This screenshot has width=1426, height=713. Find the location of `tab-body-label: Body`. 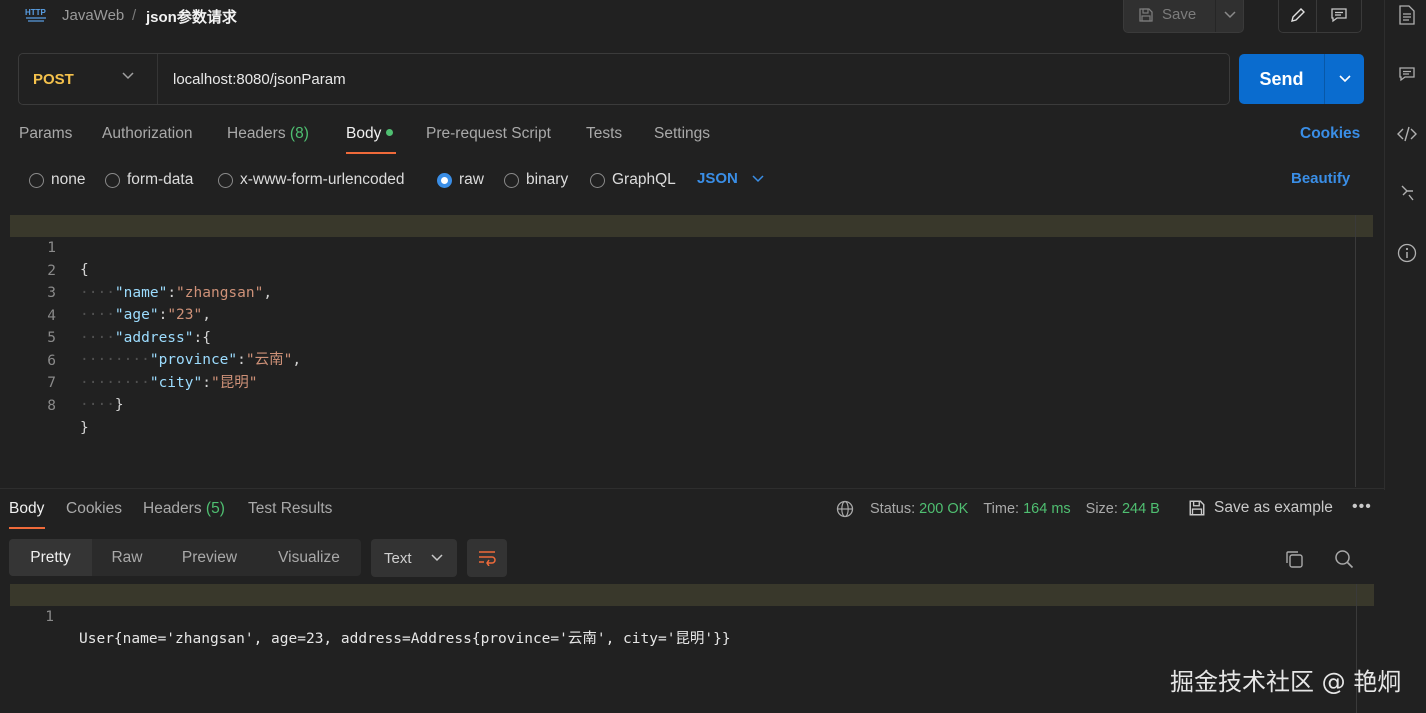

tab-body-label: Body is located at coordinates (364, 133).